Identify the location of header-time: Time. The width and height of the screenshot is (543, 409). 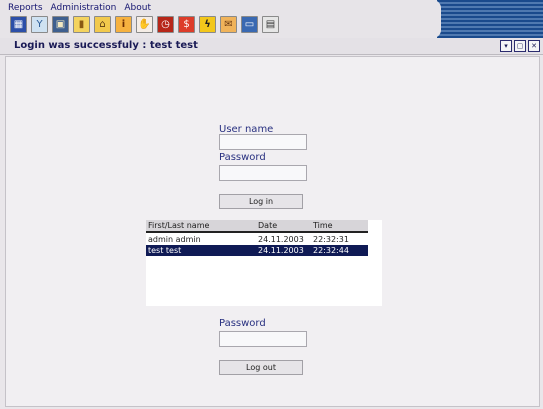
(323, 225).